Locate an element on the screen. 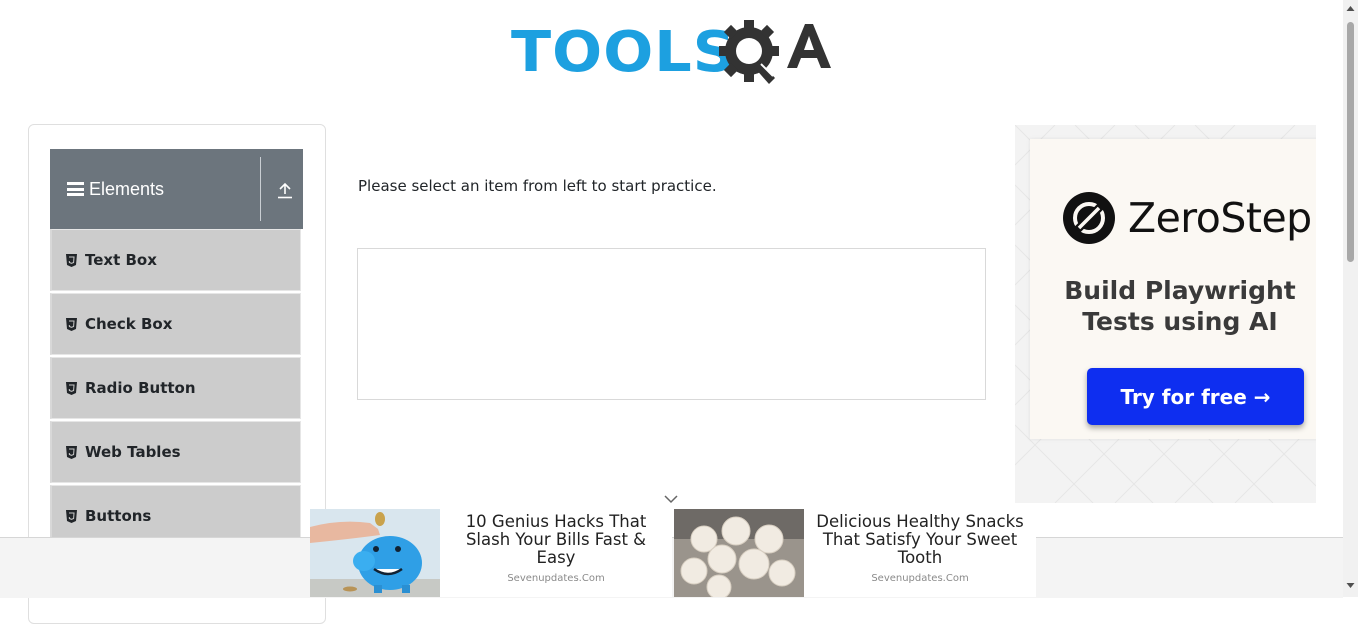  hamburger-icon is located at coordinates (75, 189).